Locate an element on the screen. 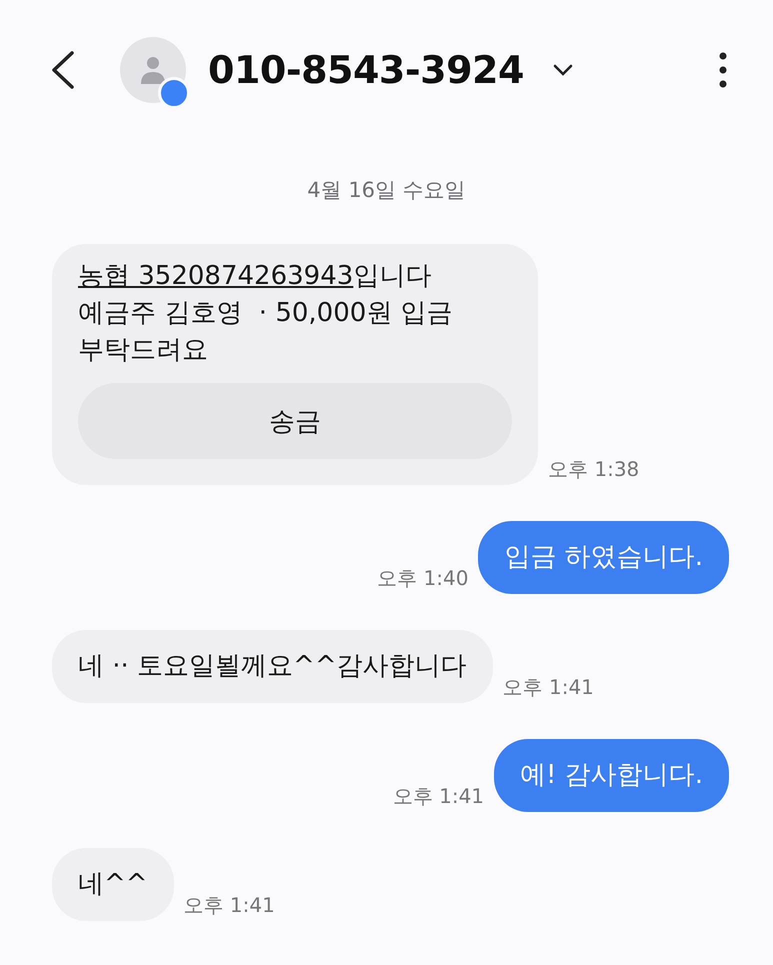 Image resolution: width=773 pixels, height=965 pixels. more-options-icon is located at coordinates (723, 70).